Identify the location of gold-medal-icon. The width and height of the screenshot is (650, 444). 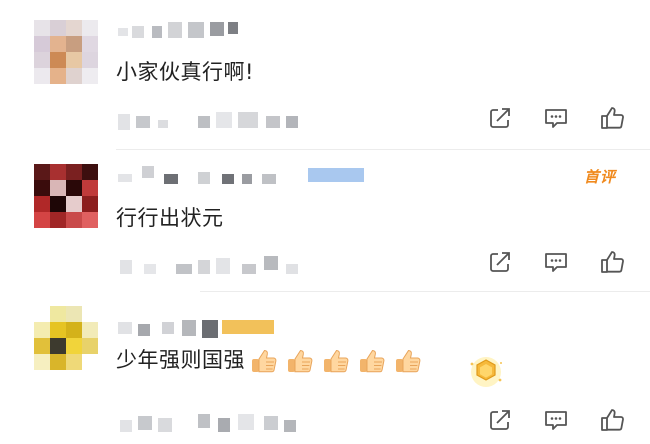
(486, 372).